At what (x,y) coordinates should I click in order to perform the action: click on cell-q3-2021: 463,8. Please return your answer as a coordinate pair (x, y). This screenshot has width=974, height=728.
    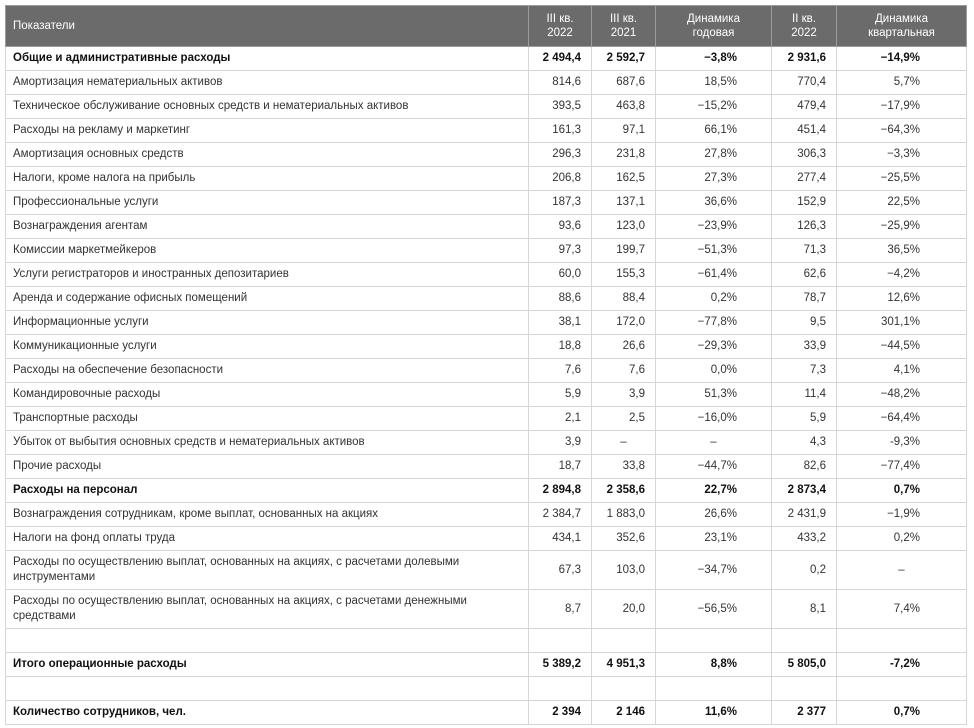
    Looking at the image, I should click on (623, 106).